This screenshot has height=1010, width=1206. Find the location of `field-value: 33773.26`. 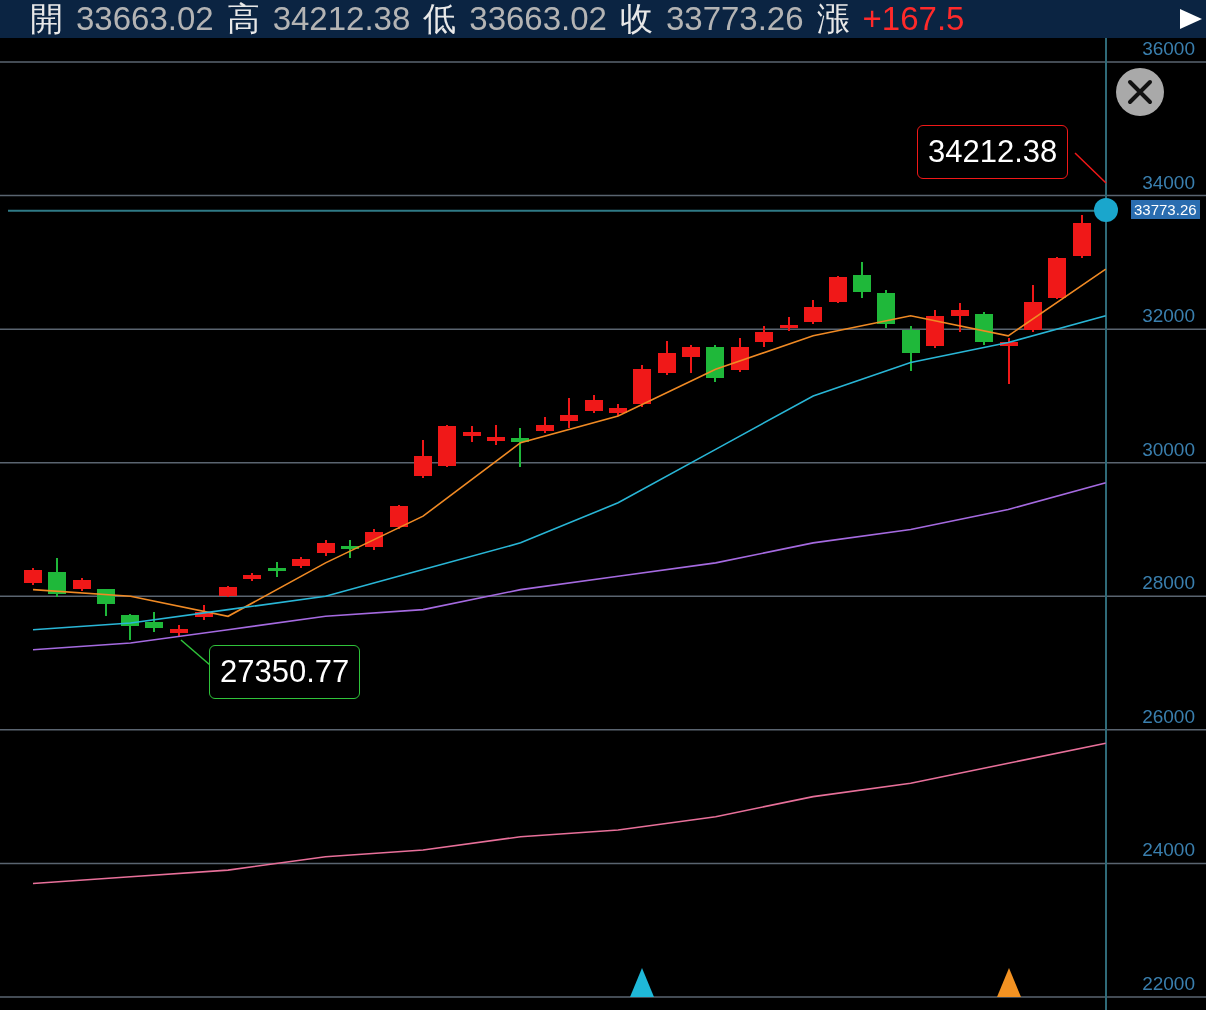

field-value: 33773.26 is located at coordinates (734, 19).